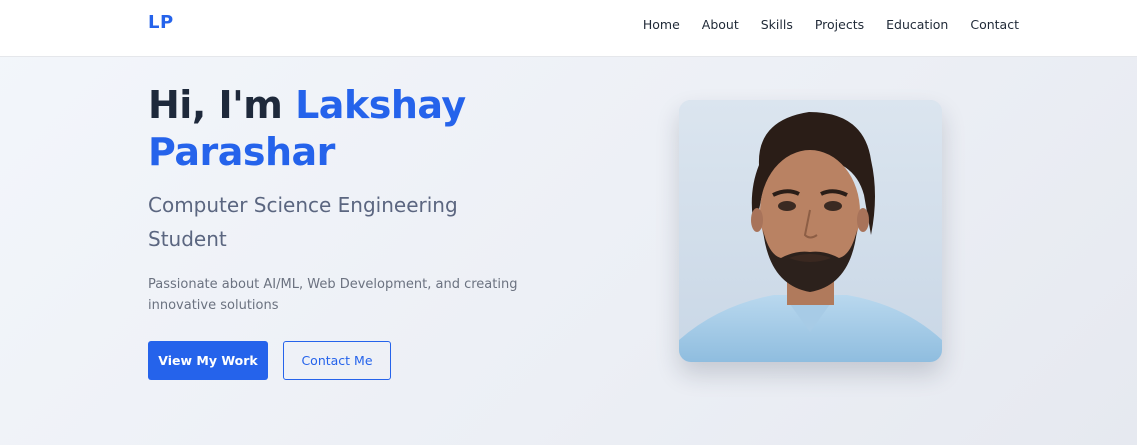 The width and height of the screenshot is (1137, 445). I want to click on contact-me-button: Contact Me, so click(337, 360).